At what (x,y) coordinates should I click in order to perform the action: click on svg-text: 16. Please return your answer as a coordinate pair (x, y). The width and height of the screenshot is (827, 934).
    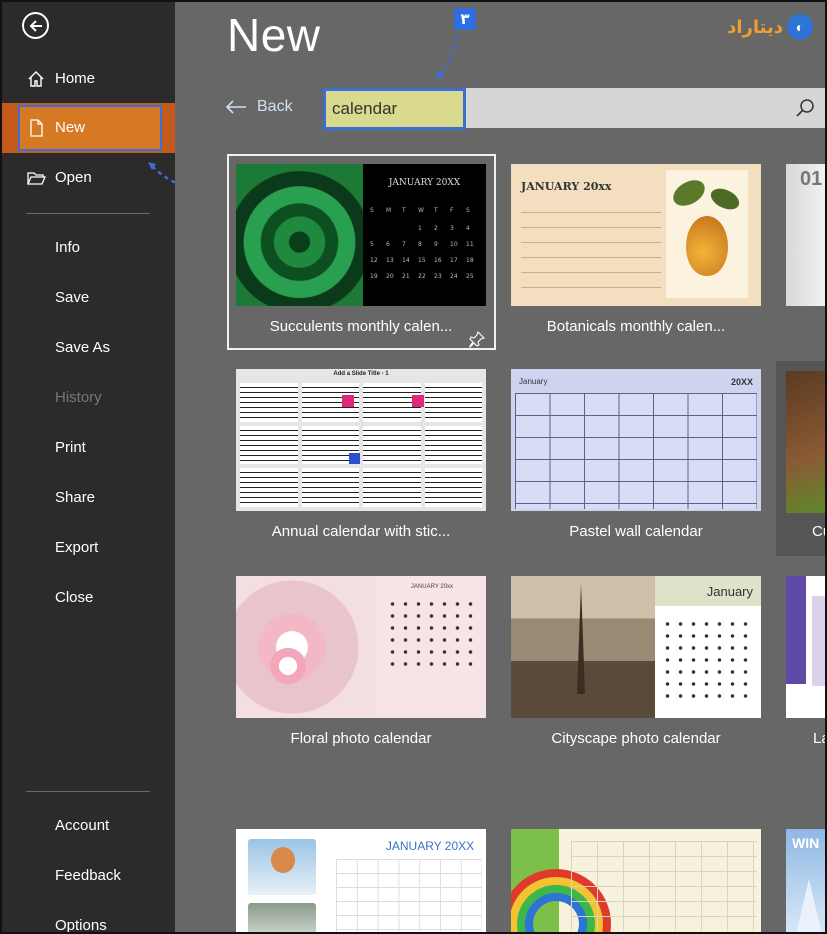
    Looking at the image, I should click on (438, 260).